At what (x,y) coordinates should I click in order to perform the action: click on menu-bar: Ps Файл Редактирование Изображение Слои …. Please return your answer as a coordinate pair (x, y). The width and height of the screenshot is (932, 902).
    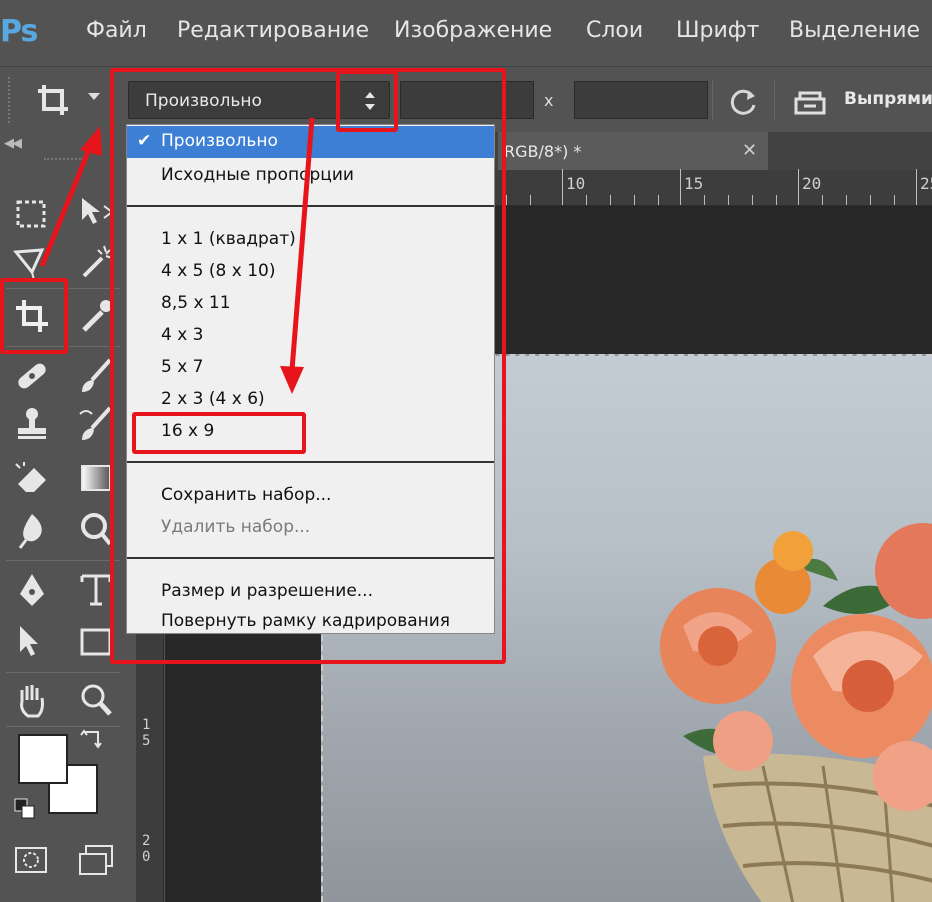
    Looking at the image, I should click on (466, 33).